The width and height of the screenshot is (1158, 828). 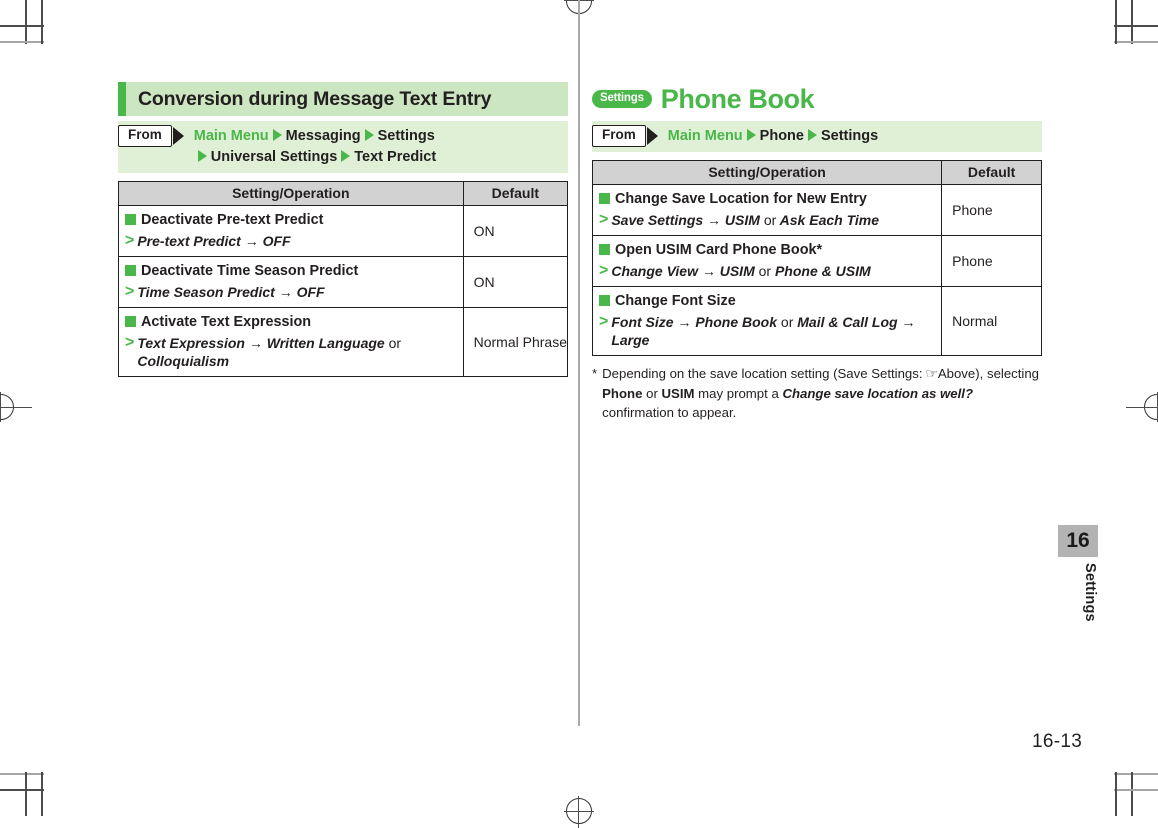 What do you see at coordinates (856, 321) in the screenshot?
I see `operation-step-b: Mail & Call Log →` at bounding box center [856, 321].